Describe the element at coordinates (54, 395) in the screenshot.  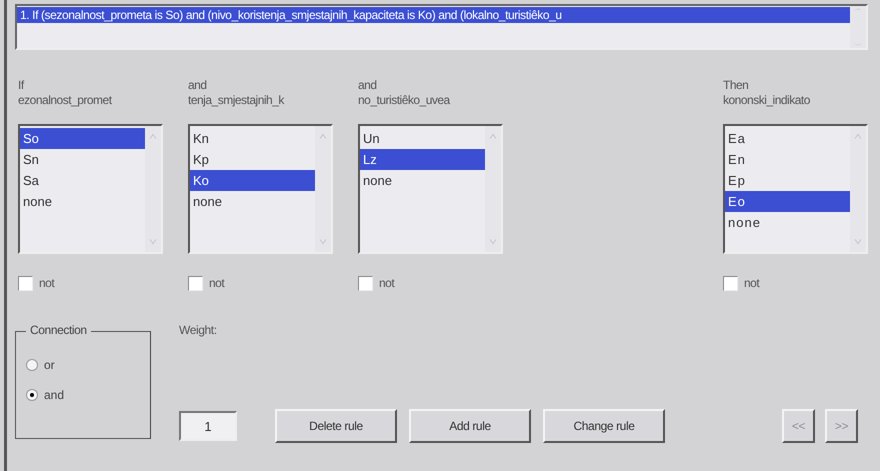
I see `radio-label: and` at that location.